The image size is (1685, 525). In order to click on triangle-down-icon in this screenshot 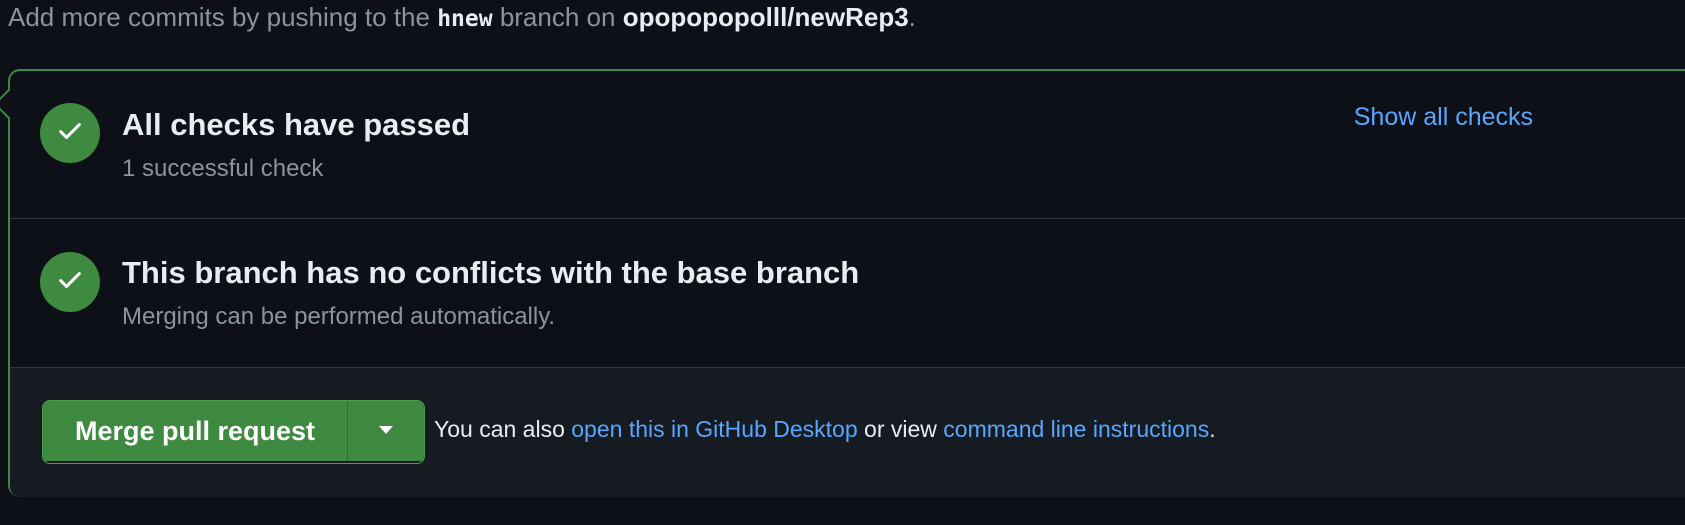, I will do `click(386, 431)`.